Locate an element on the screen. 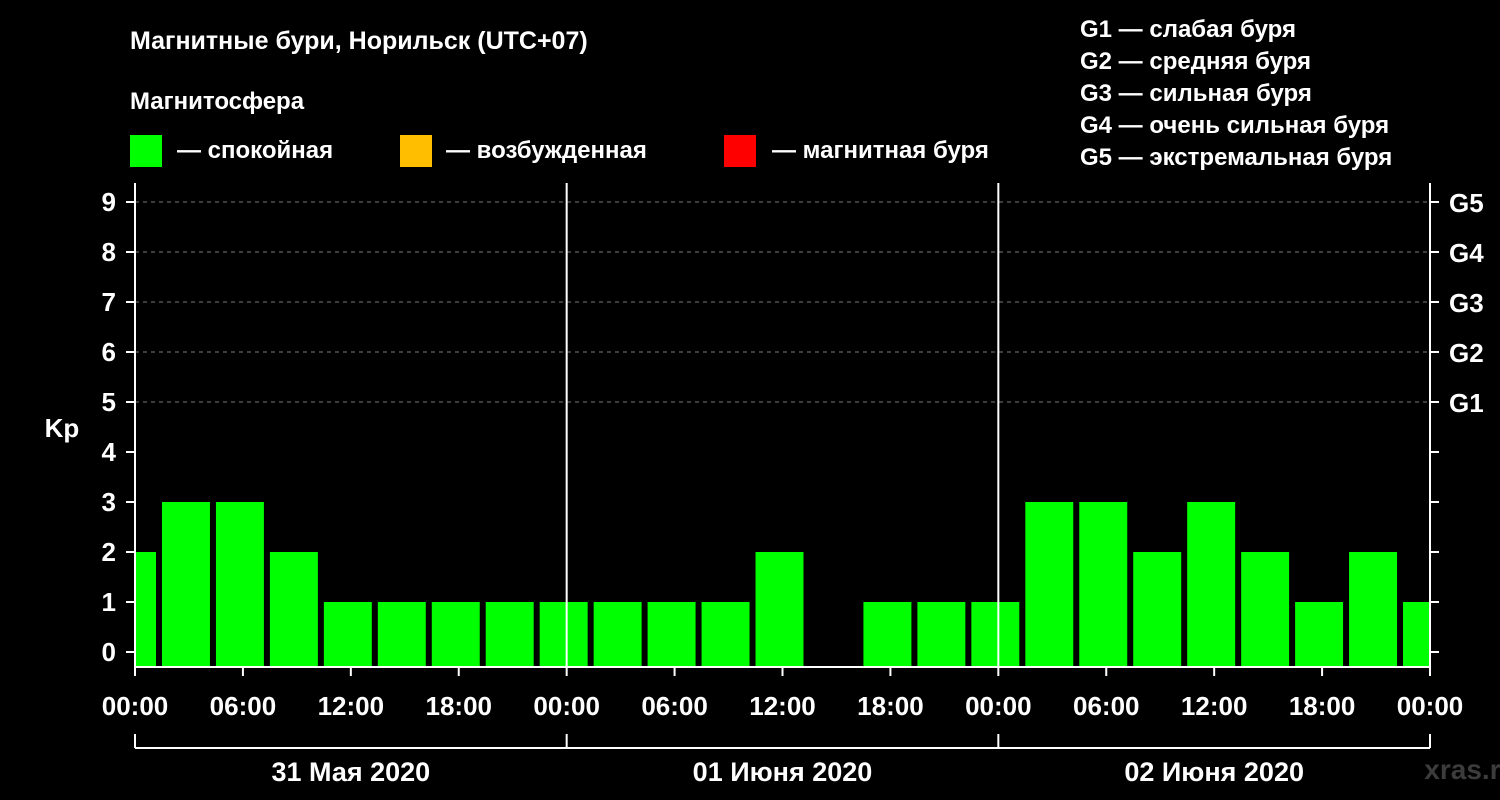  y-tick-label: 5 is located at coordinates (109, 402).